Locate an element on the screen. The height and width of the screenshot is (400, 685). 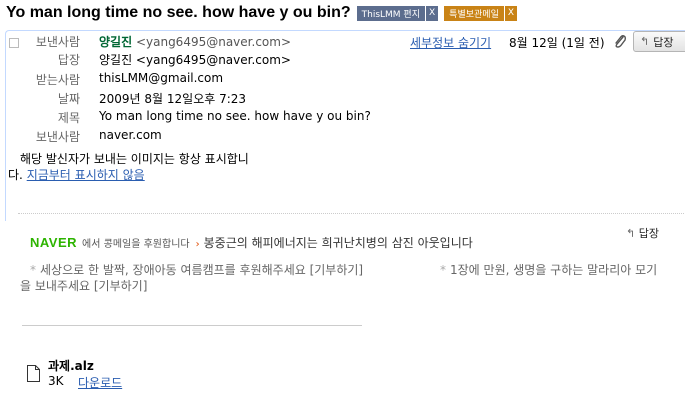
reply-to-label: 답장 is located at coordinates (68, 60).